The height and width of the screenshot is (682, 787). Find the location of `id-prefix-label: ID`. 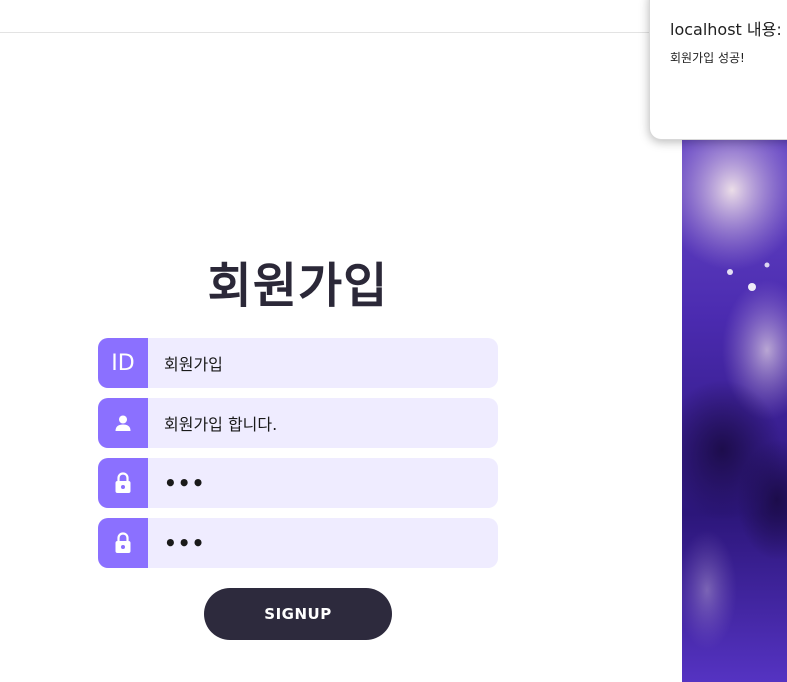

id-prefix-label: ID is located at coordinates (123, 363).